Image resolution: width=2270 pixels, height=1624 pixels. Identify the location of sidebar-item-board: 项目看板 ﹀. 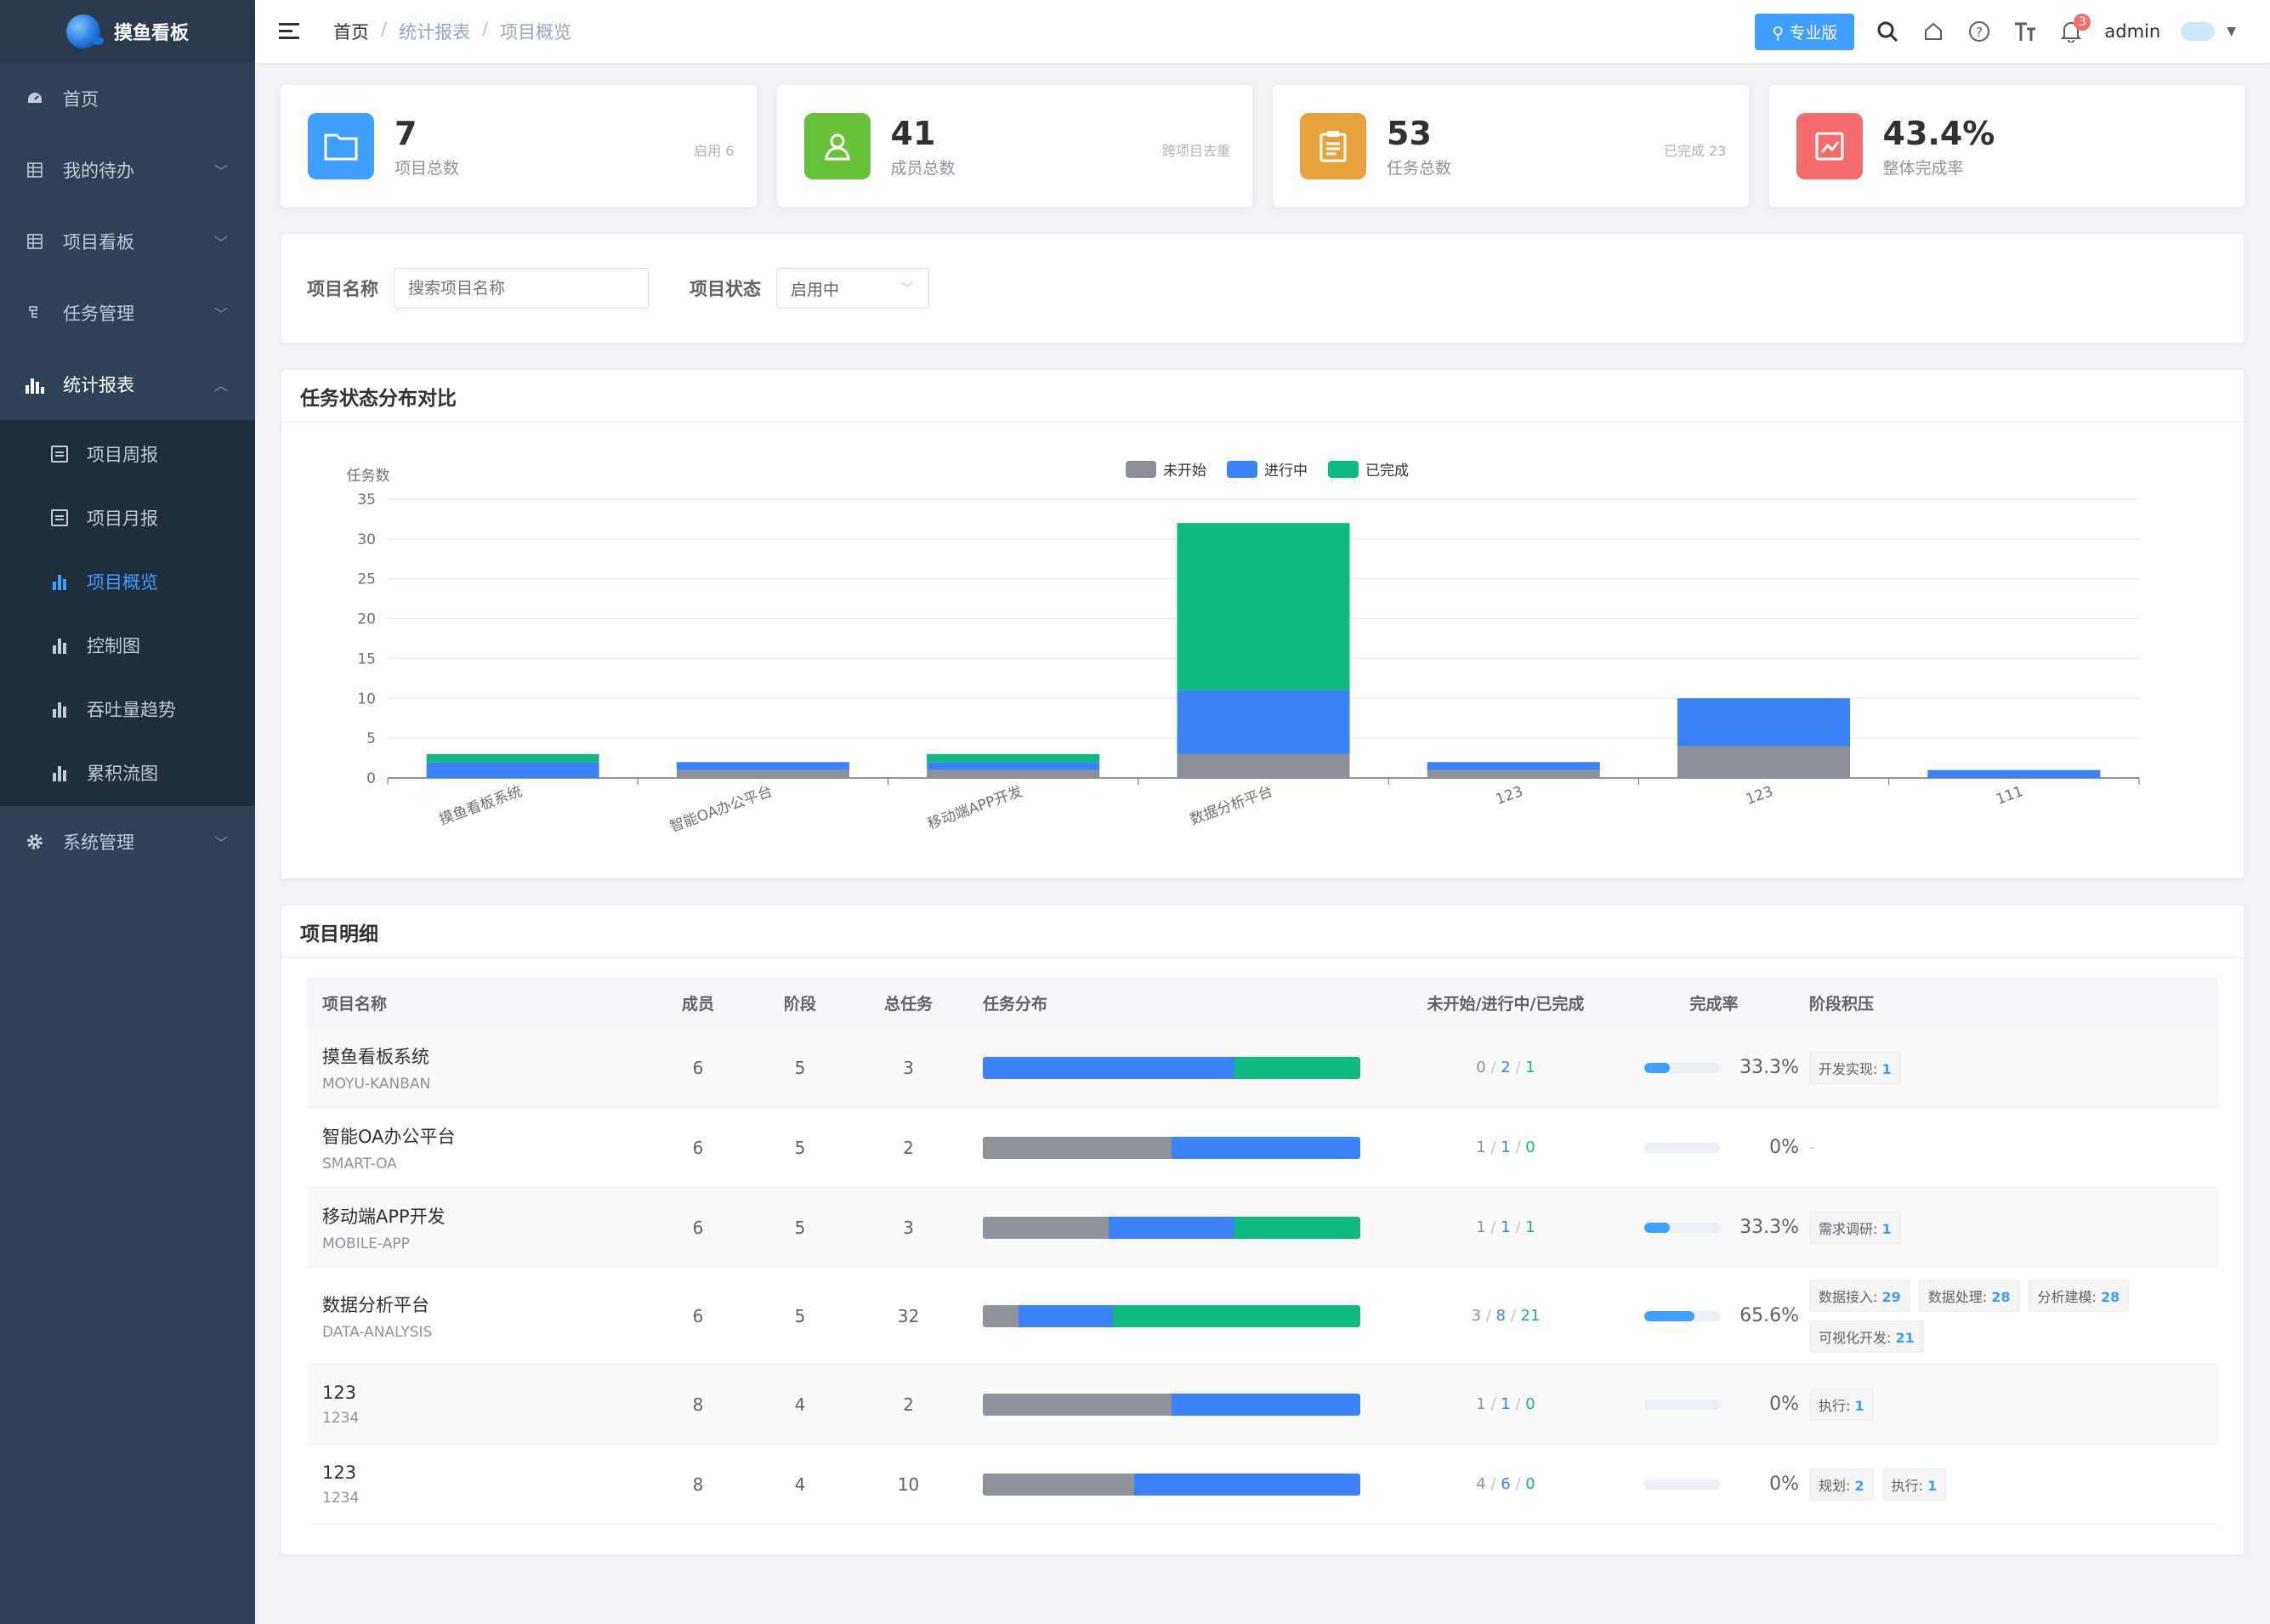
(127, 241).